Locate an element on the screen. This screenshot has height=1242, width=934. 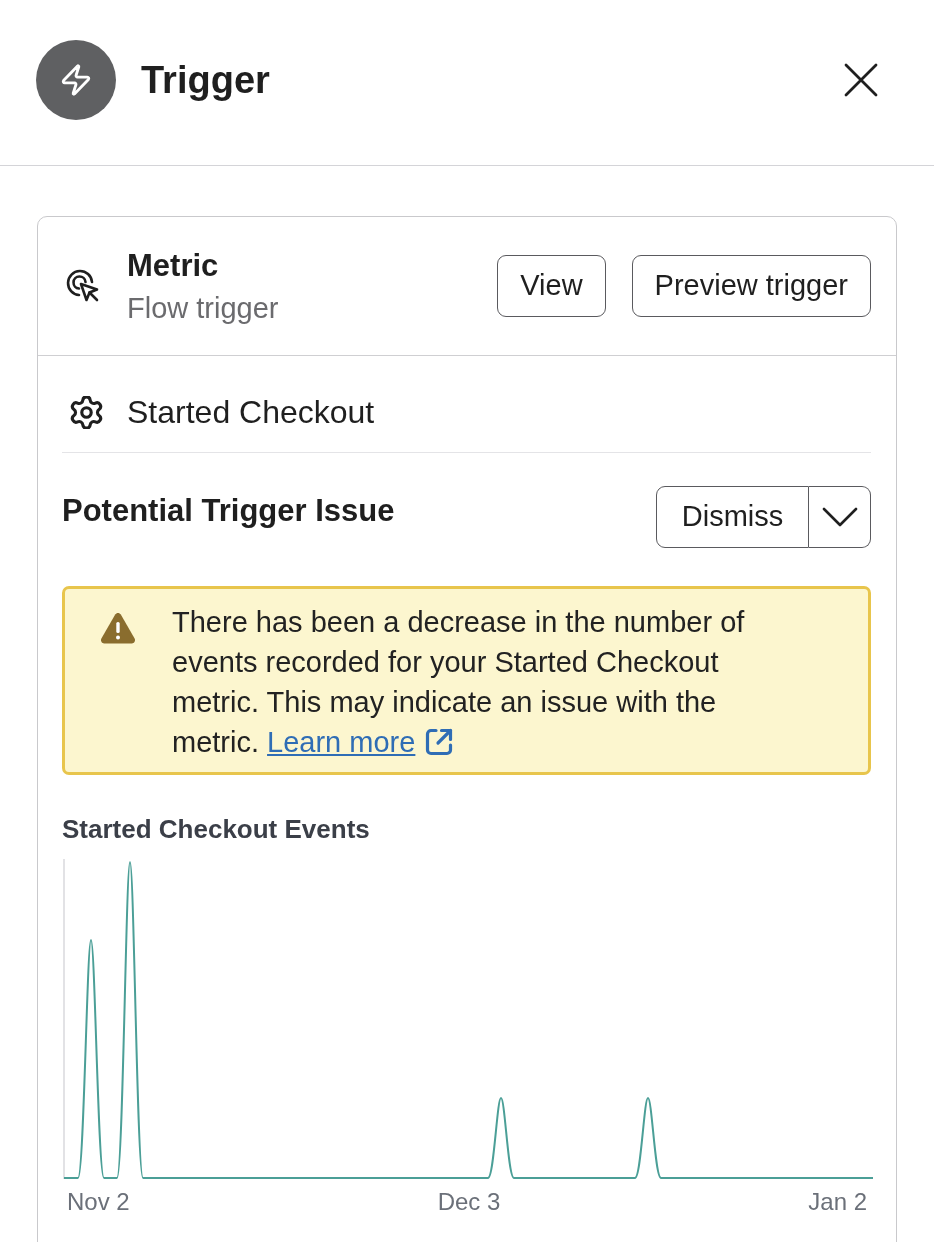
caret-icon is located at coordinates (839, 517).